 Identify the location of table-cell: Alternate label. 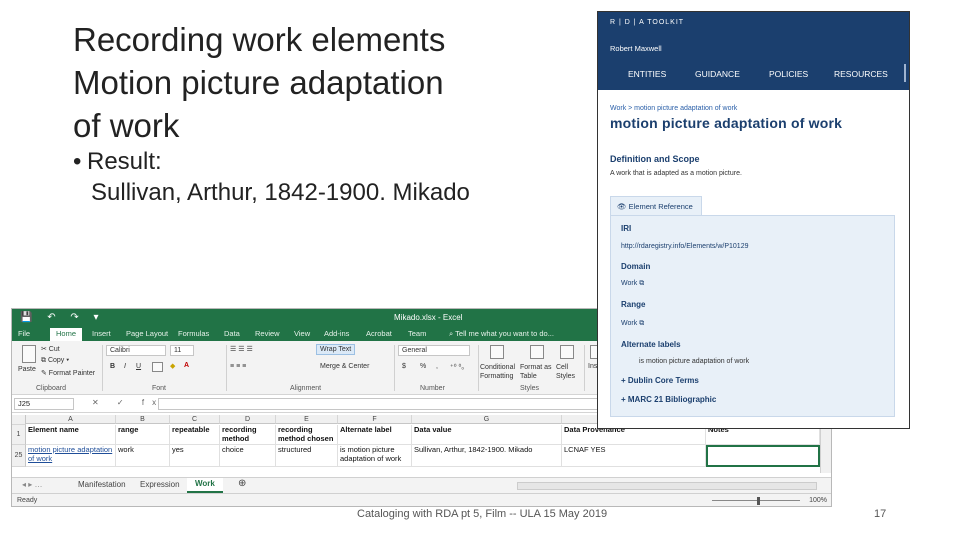
(375, 435).